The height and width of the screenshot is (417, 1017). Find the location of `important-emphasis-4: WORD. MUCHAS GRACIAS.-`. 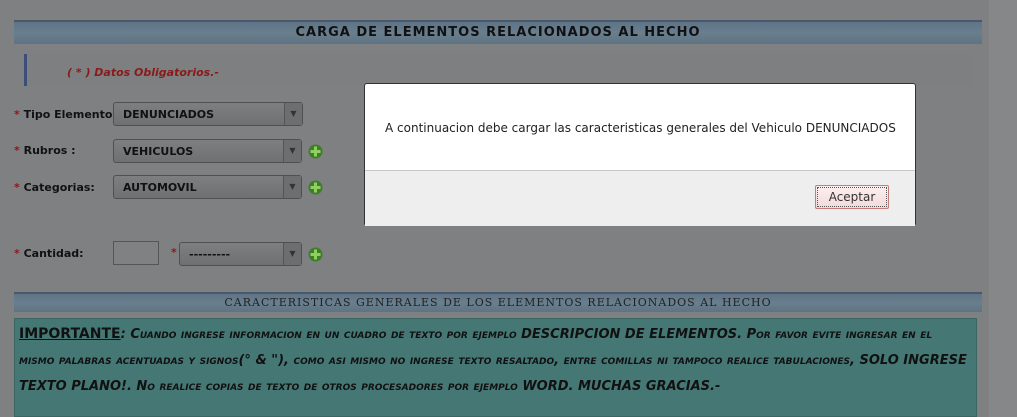

important-emphasis-4: WORD. MUCHAS GRACIAS.- is located at coordinates (621, 386).